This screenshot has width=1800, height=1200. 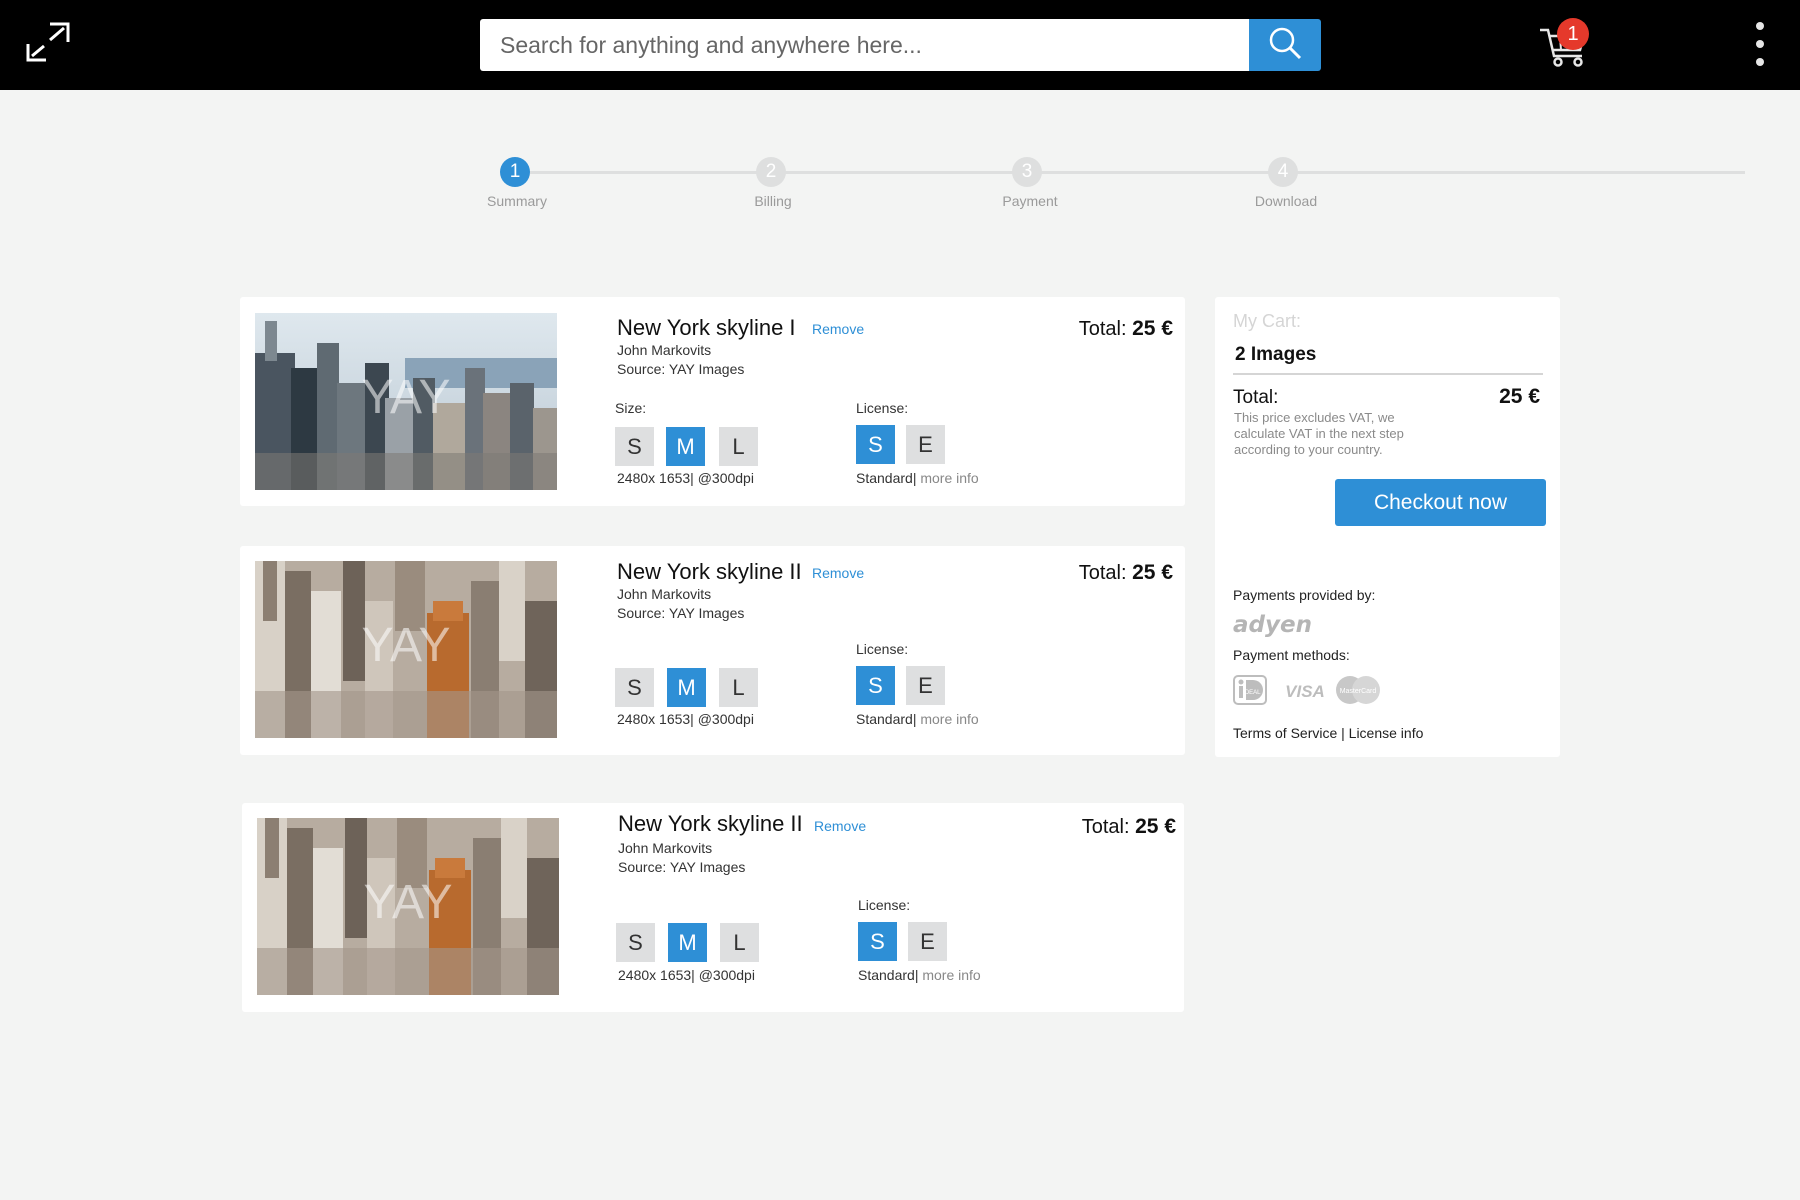 What do you see at coordinates (1283, 172) in the screenshot?
I see `step-4-download: 4` at bounding box center [1283, 172].